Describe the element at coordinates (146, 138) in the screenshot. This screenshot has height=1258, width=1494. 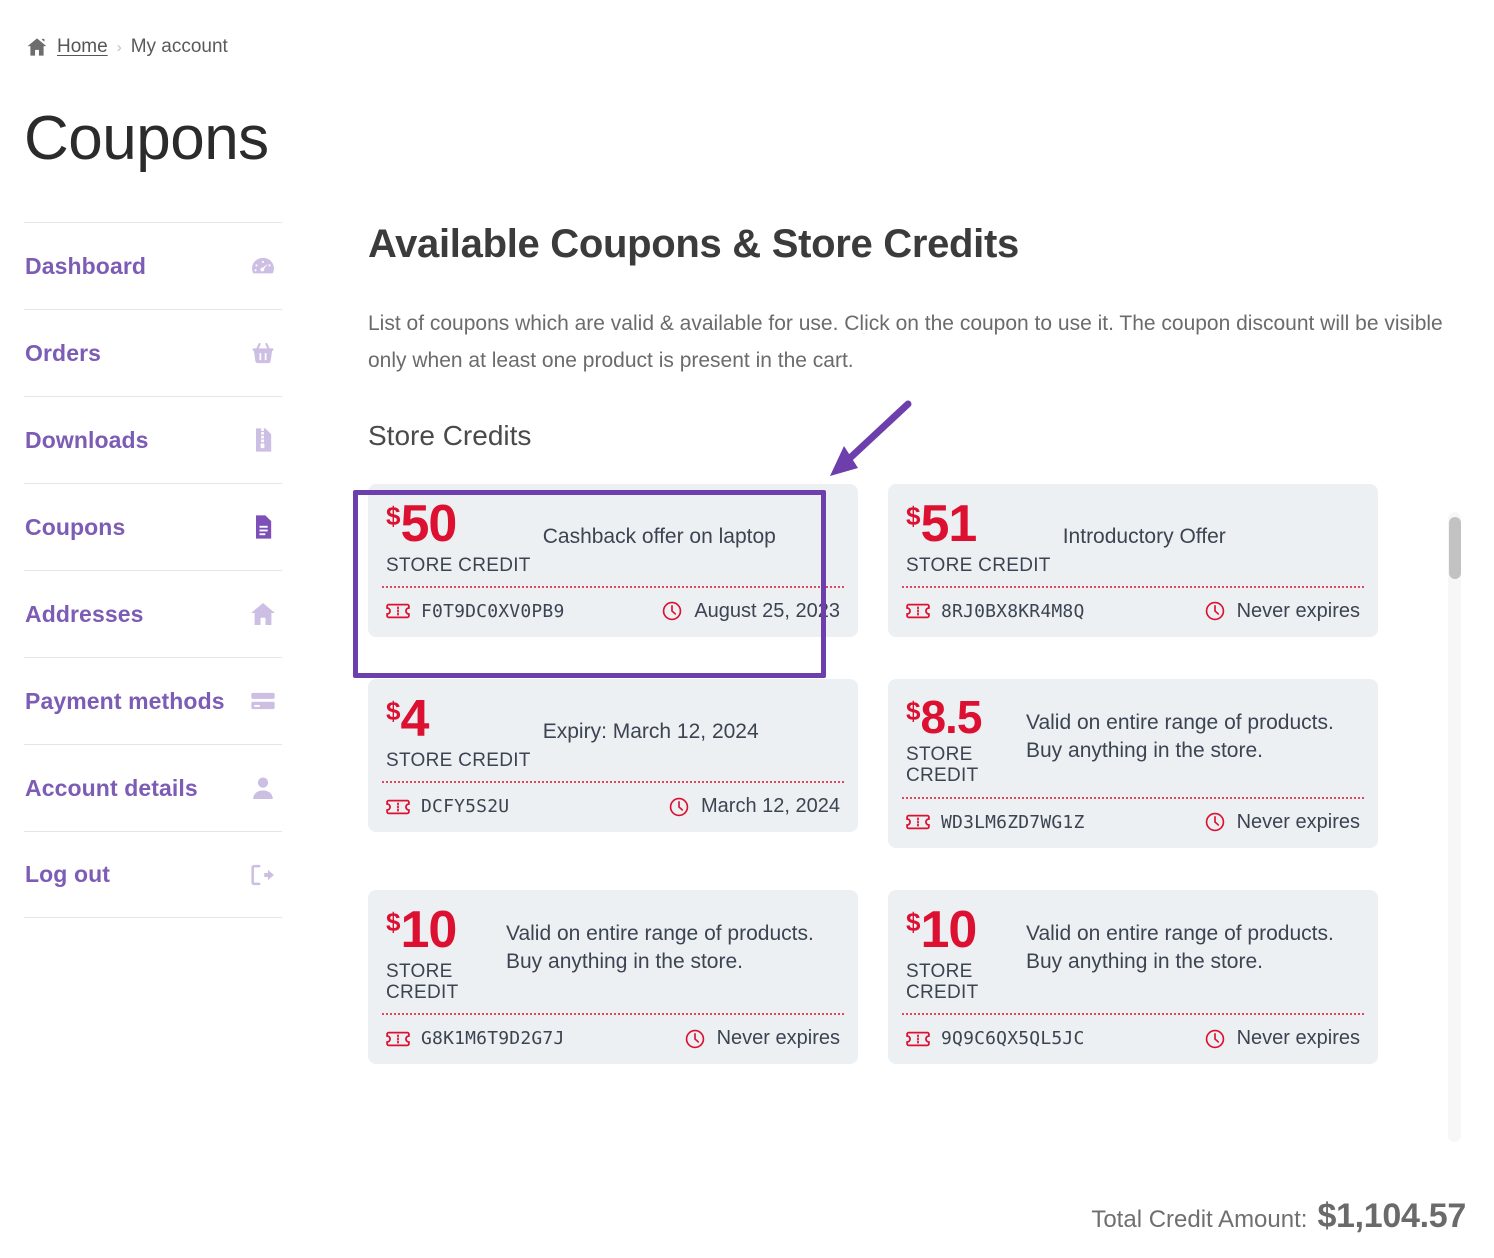
I see `page-title: Coupons` at that location.